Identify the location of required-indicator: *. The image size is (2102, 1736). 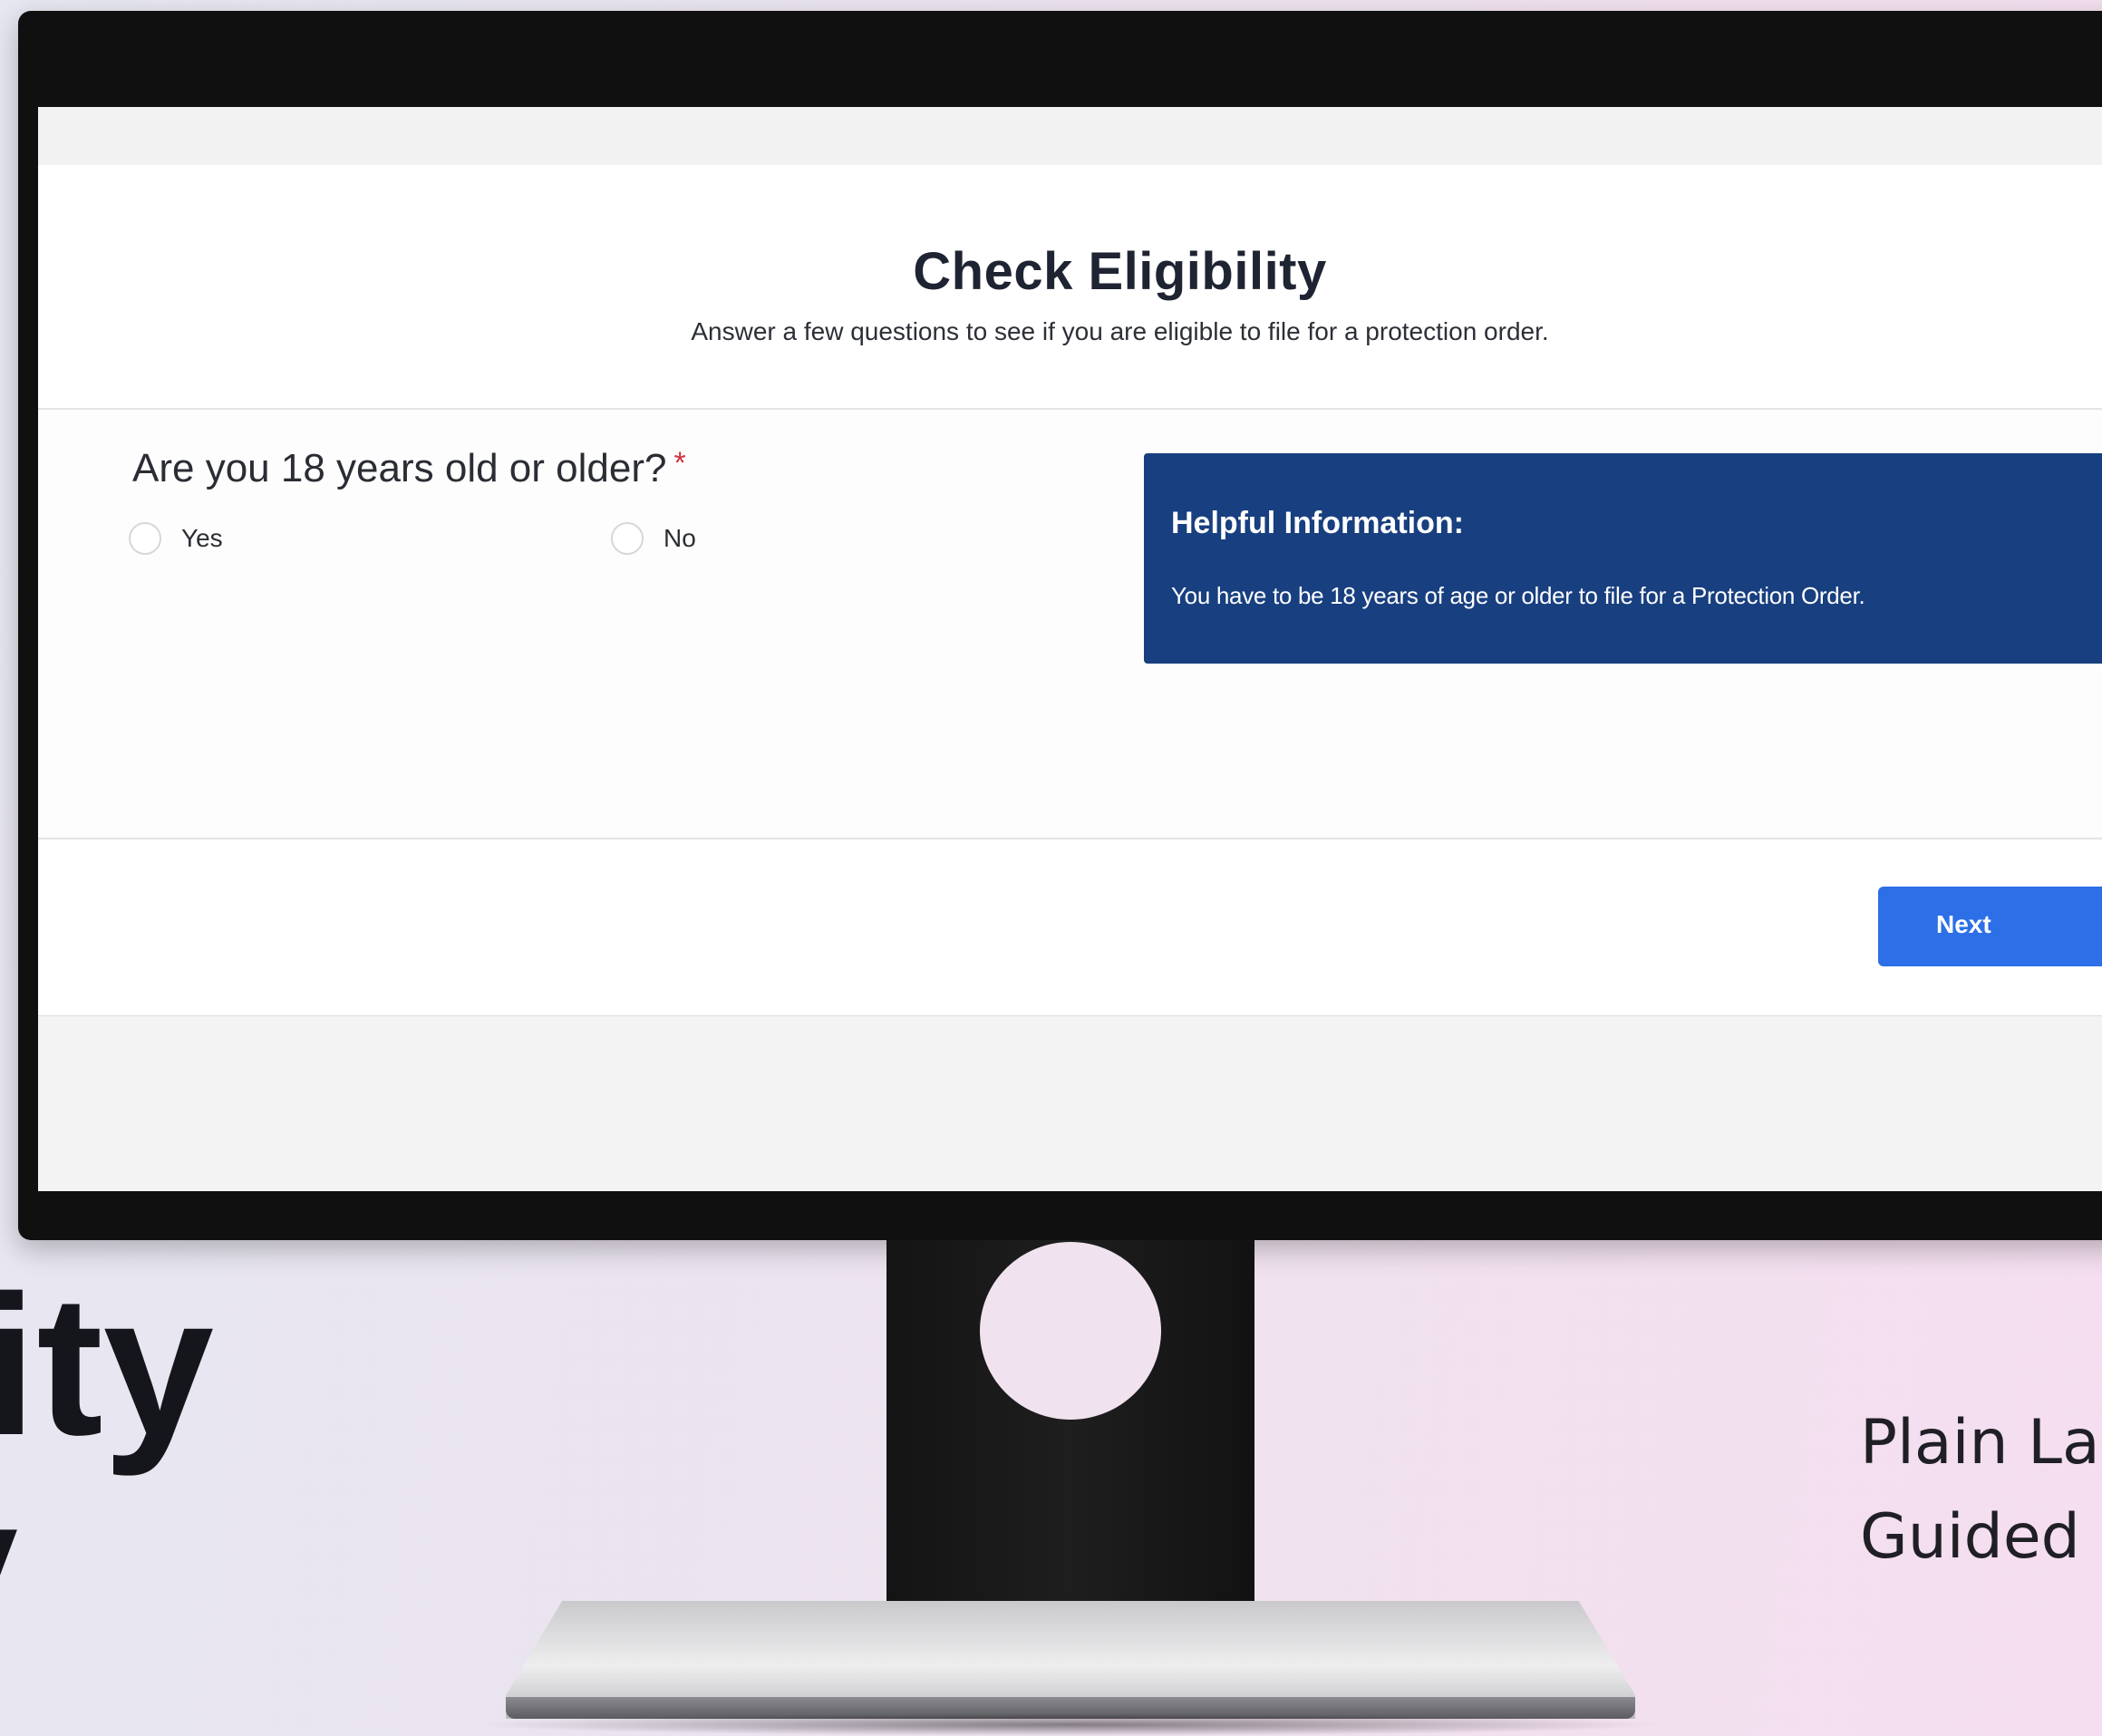
(680, 463).